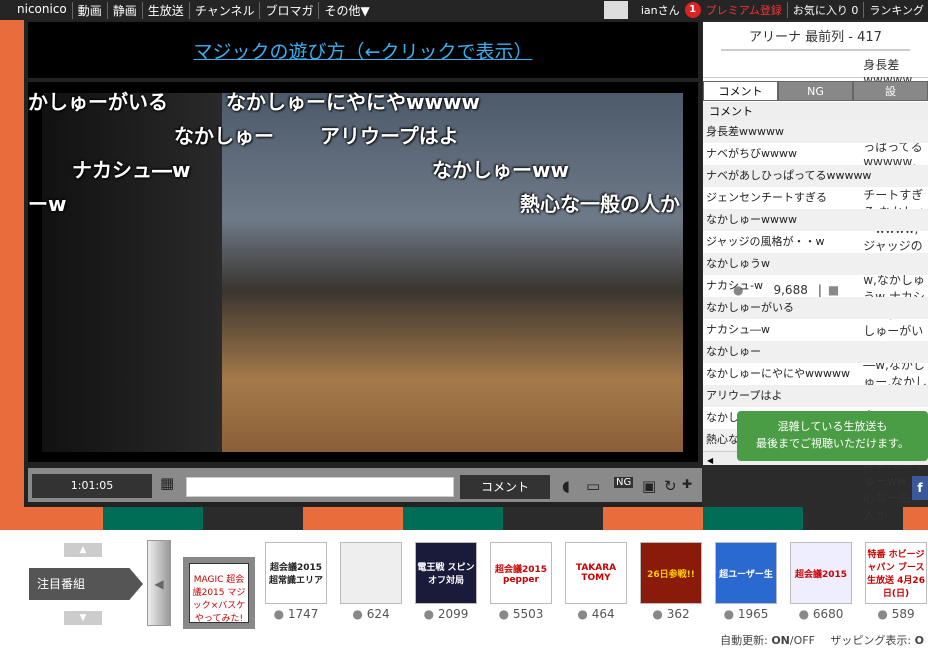 The width and height of the screenshot is (928, 649). I want to click on comment-submit-button: コメント, so click(505, 487).